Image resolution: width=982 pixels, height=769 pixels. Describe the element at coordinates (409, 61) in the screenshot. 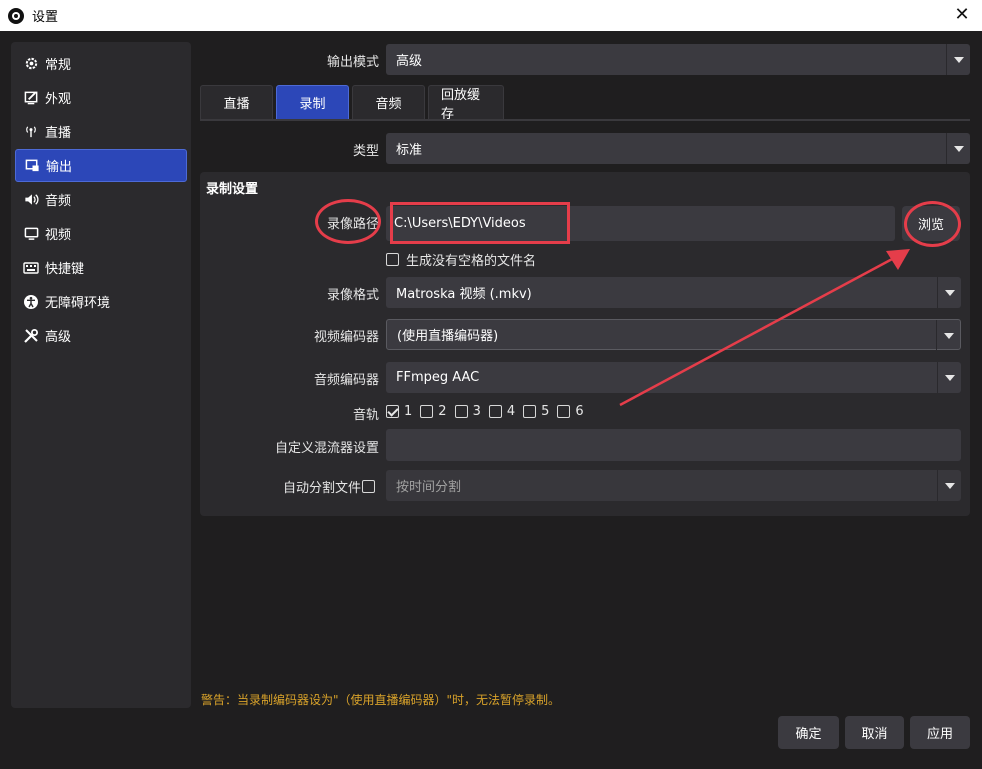

I see `output-mode-value: 高级` at that location.